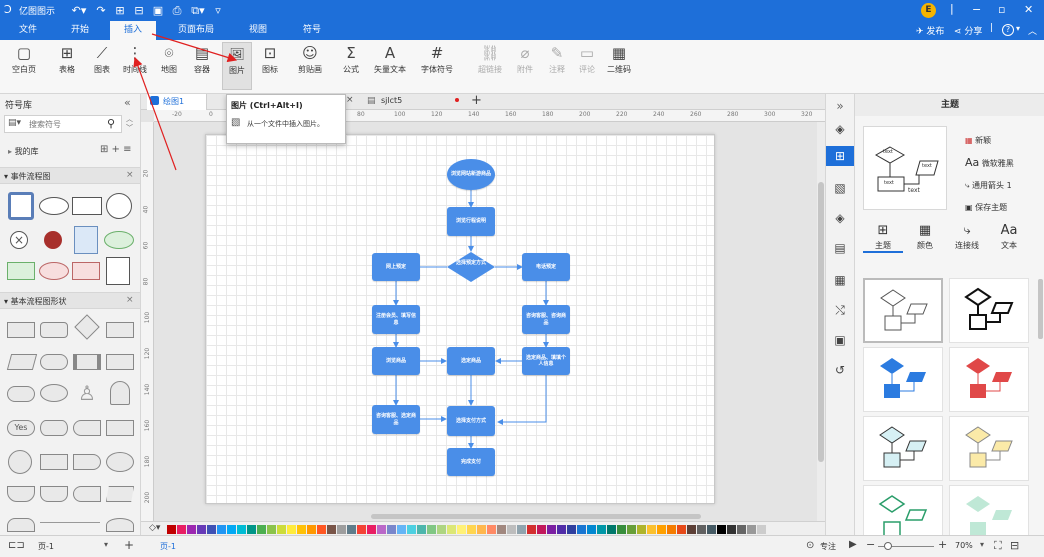 The width and height of the screenshot is (1044, 557). What do you see at coordinates (177, 102) in the screenshot?
I see `tab-drawing1: 绘图1` at bounding box center [177, 102].